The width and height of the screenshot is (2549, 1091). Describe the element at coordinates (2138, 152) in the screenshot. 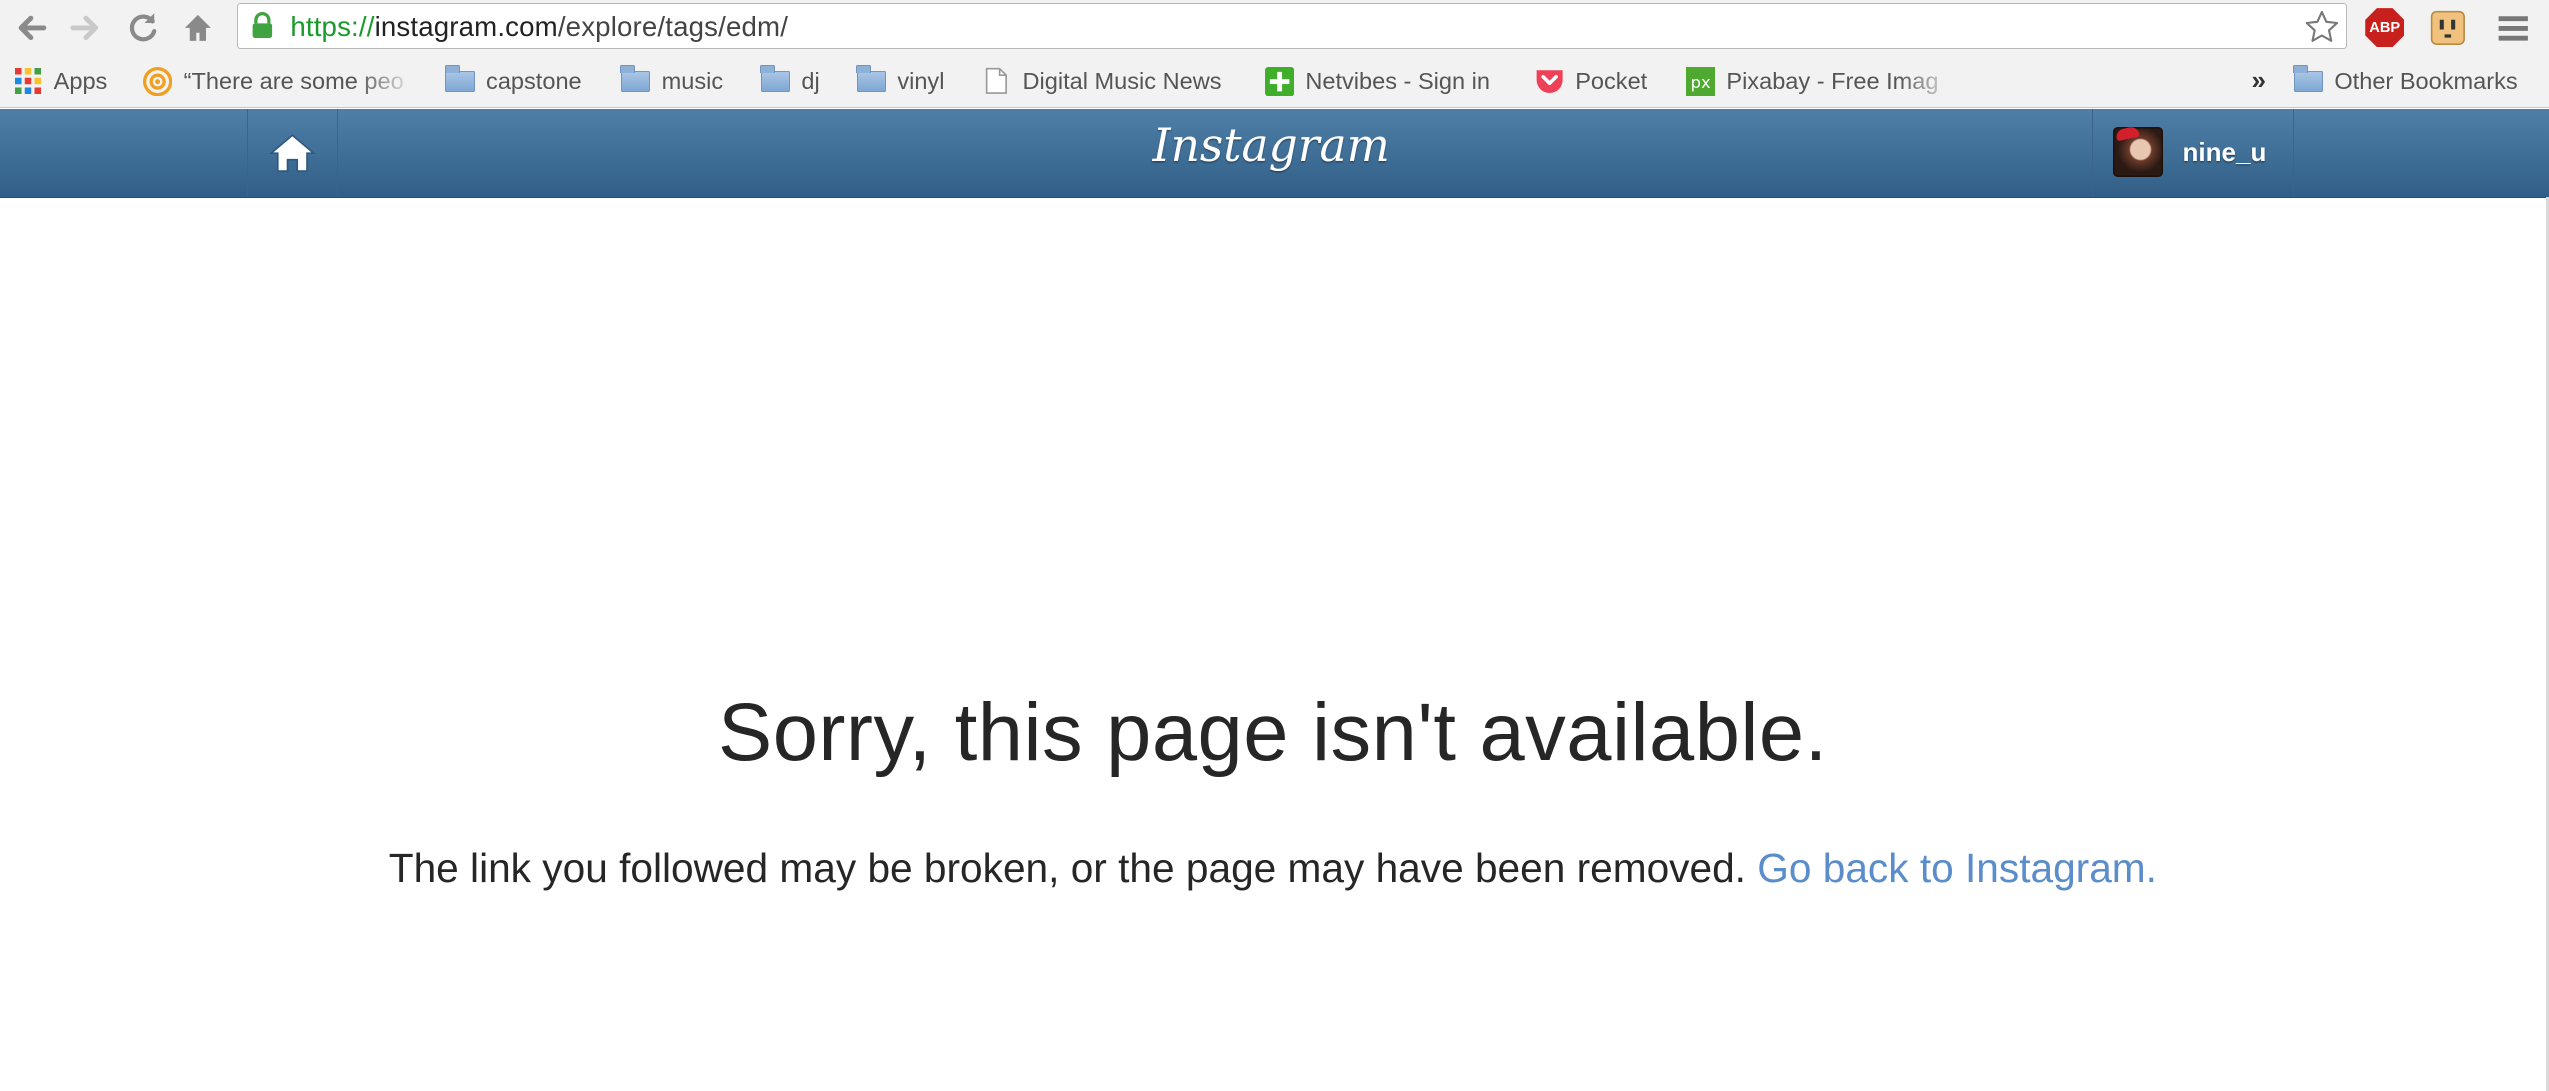

I see `avatar` at that location.